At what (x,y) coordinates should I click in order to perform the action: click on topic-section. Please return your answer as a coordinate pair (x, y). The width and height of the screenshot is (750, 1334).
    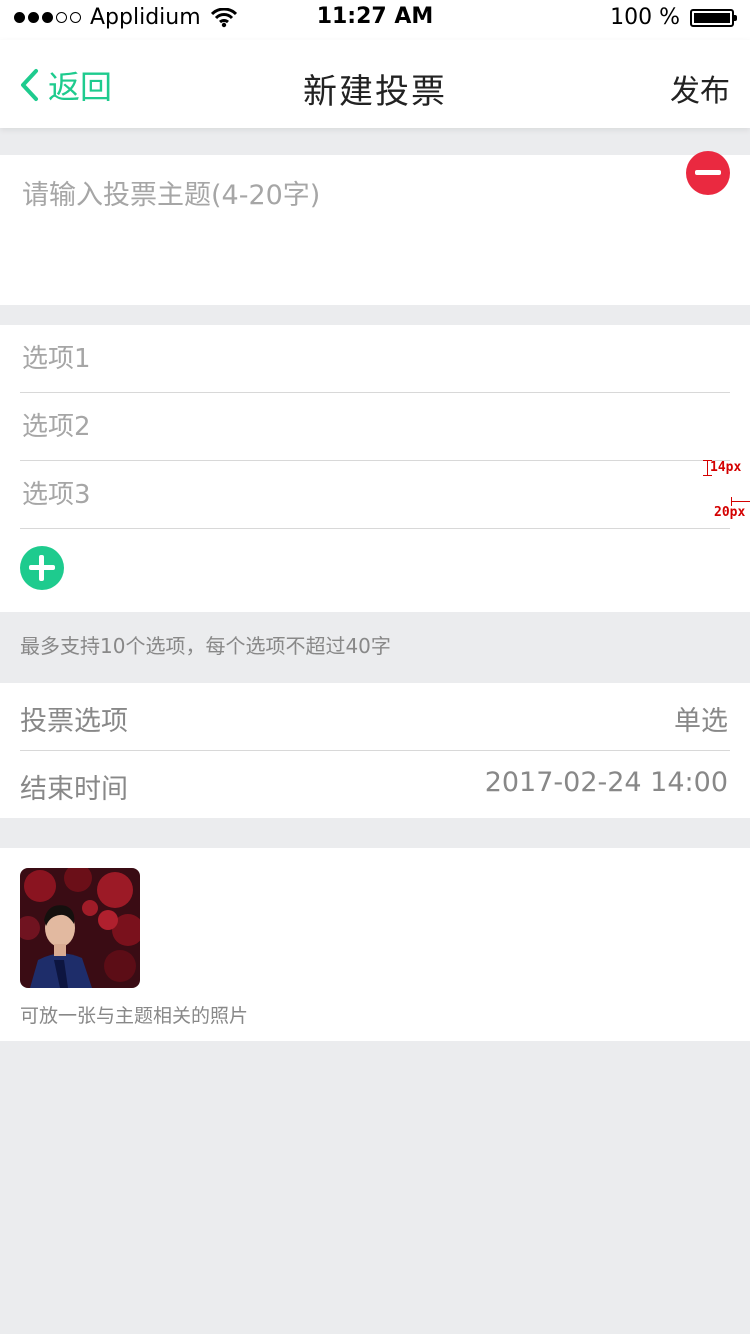
    Looking at the image, I should click on (375, 230).